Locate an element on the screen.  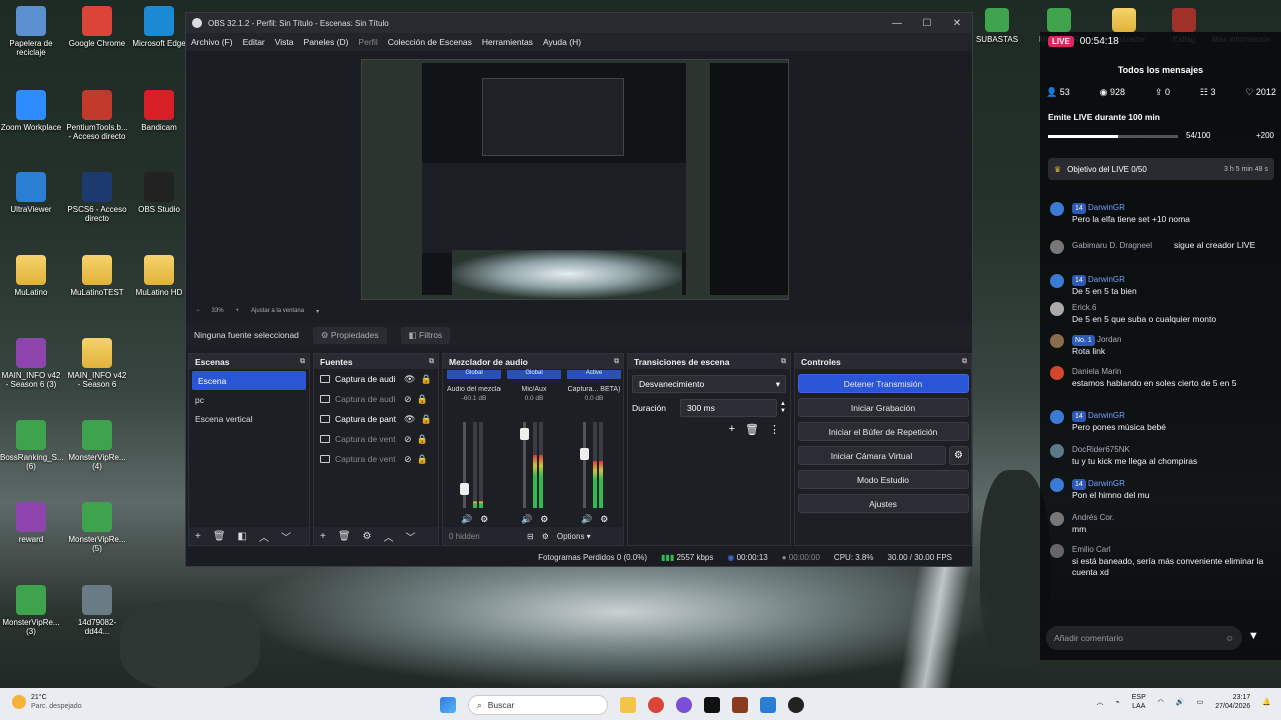
scene-item: Escena is located at coordinates (249, 380).